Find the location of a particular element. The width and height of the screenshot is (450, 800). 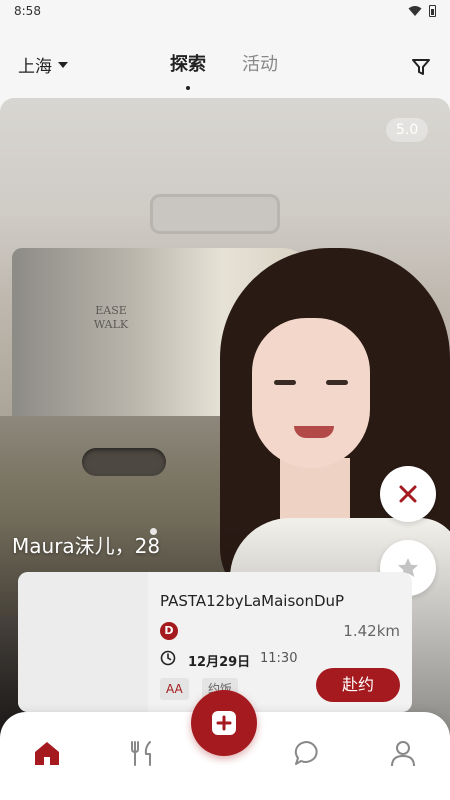

close-icon is located at coordinates (408, 494).